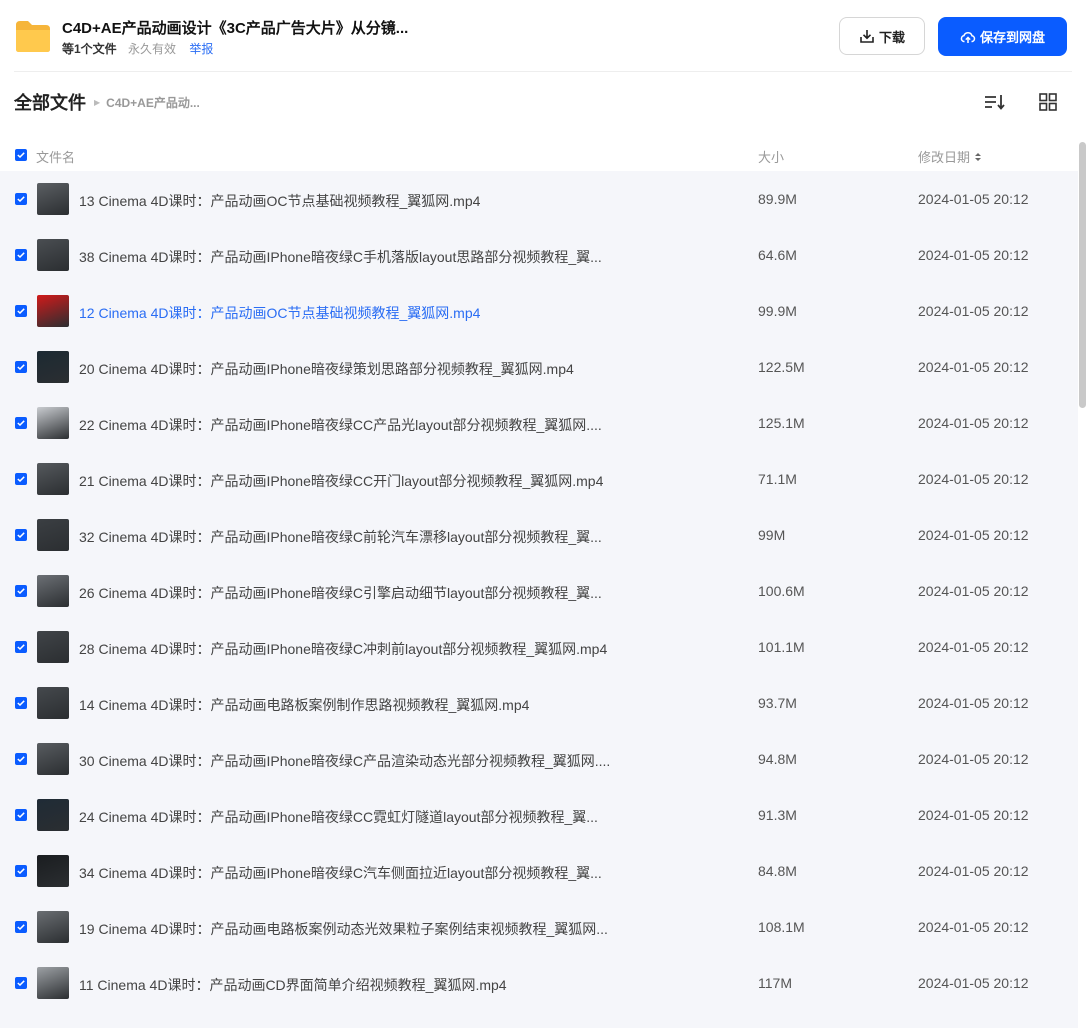  I want to click on scrollbar, so click(1082, 584).